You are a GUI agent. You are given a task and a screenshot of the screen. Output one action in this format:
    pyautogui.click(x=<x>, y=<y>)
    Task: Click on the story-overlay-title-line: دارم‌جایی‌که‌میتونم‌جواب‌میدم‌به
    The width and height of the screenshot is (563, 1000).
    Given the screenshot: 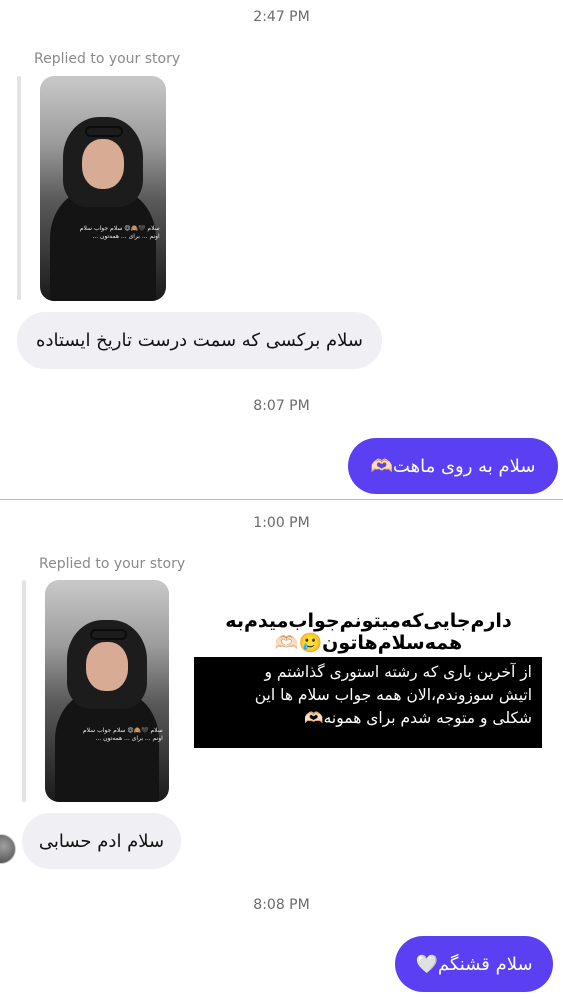 What is the action you would take?
    pyautogui.click(x=368, y=621)
    